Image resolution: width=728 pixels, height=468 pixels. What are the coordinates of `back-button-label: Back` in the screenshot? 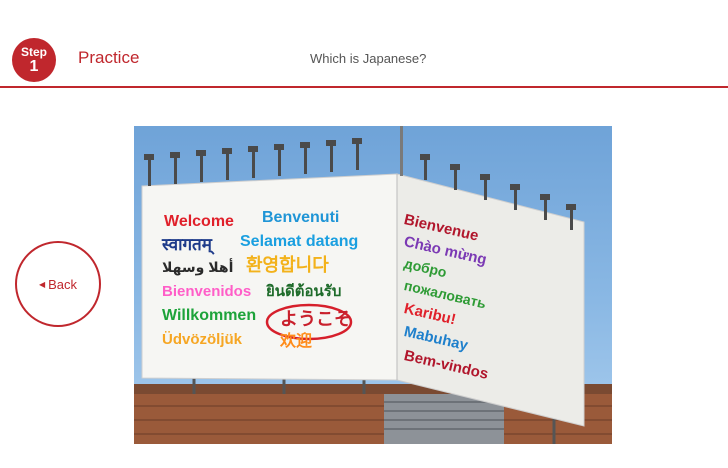 It's located at (63, 284).